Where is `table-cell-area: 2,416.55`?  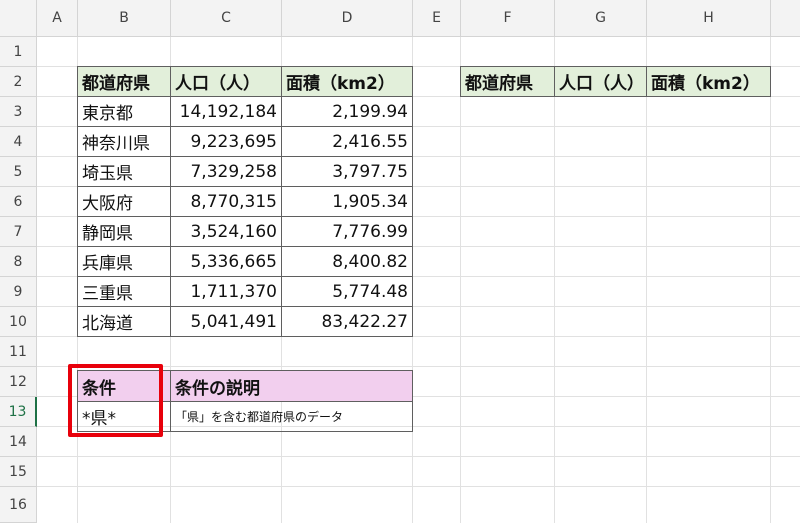
table-cell-area: 2,416.55 is located at coordinates (347, 141).